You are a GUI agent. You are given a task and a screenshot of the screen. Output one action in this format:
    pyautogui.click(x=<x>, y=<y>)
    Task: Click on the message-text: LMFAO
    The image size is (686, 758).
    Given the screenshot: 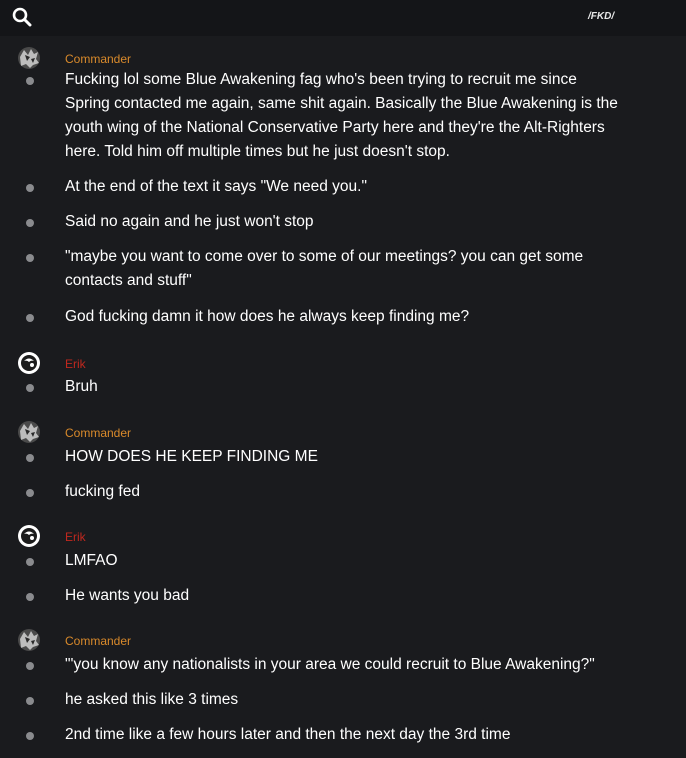 What is the action you would take?
    pyautogui.click(x=91, y=560)
    